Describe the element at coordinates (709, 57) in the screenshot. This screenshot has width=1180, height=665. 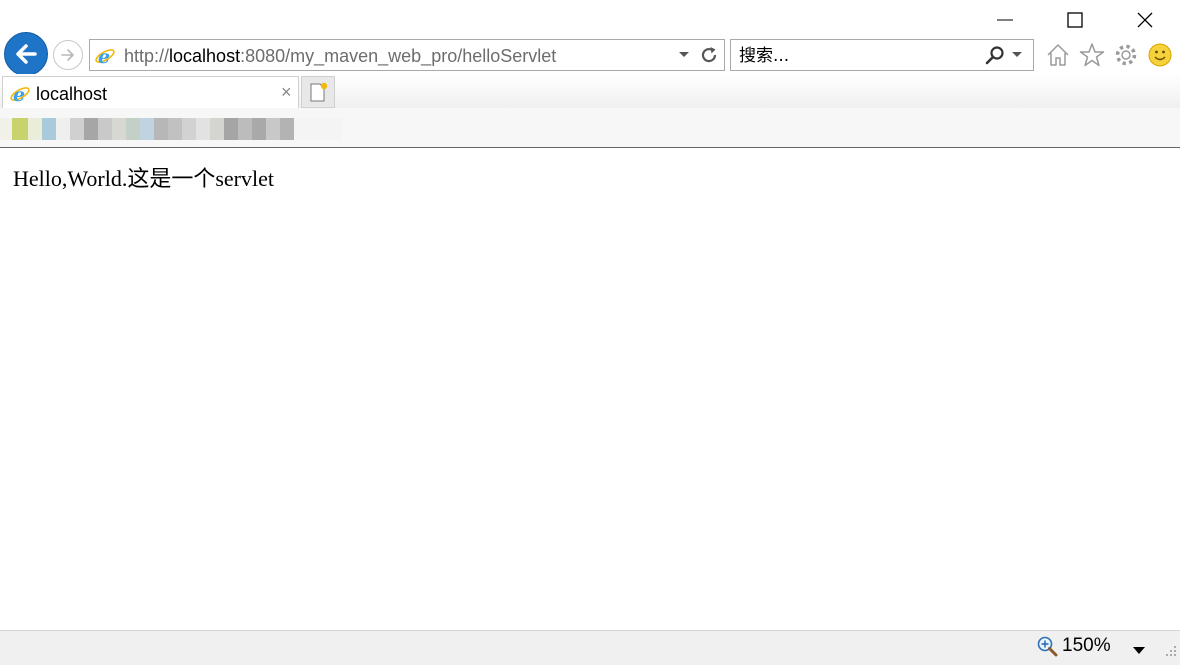
I see `refresh-icon` at that location.